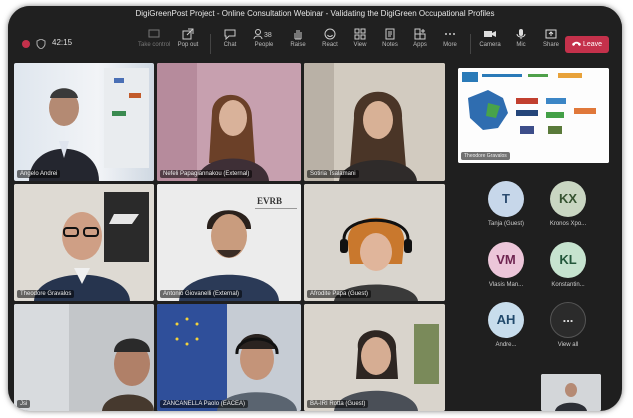  I want to click on raise-hand-button: Raise, so click(298, 43).